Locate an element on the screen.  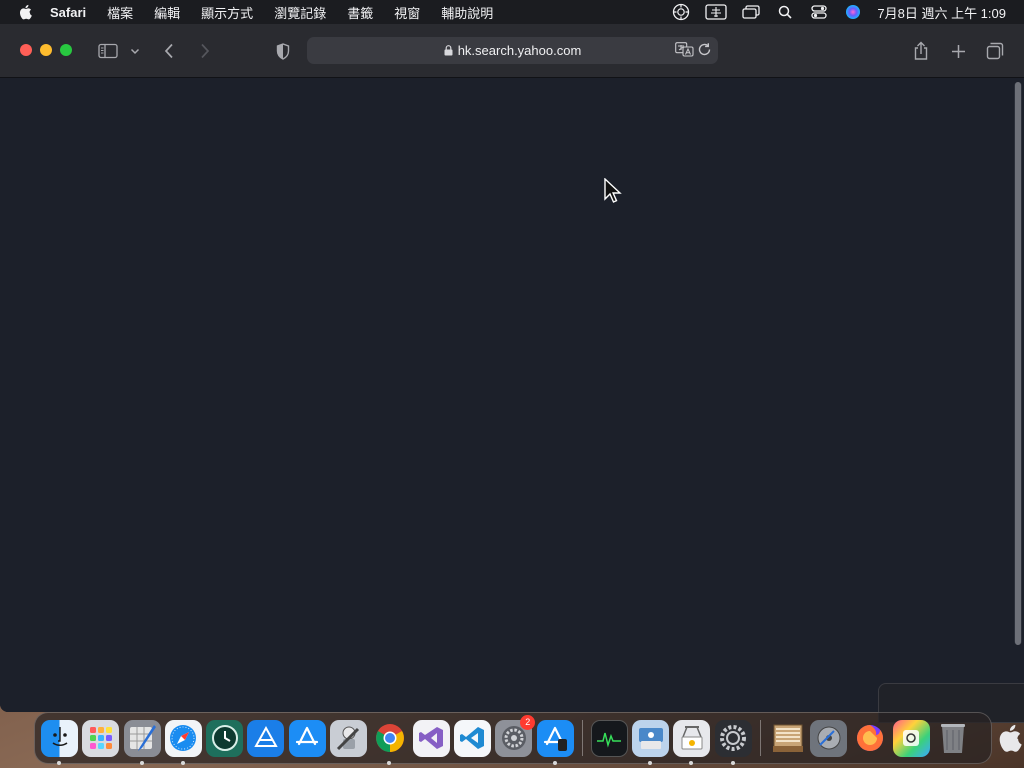
share-icon is located at coordinates (921, 51).